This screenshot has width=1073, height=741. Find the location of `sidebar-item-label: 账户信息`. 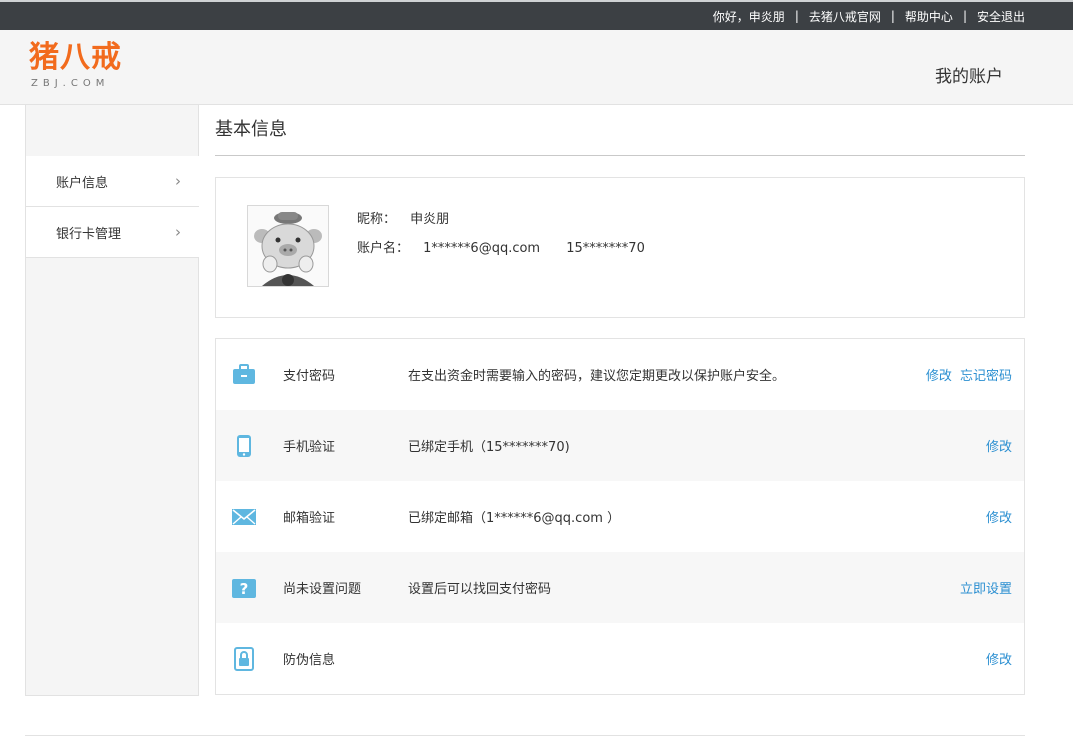

sidebar-item-label: 账户信息 is located at coordinates (82, 183).